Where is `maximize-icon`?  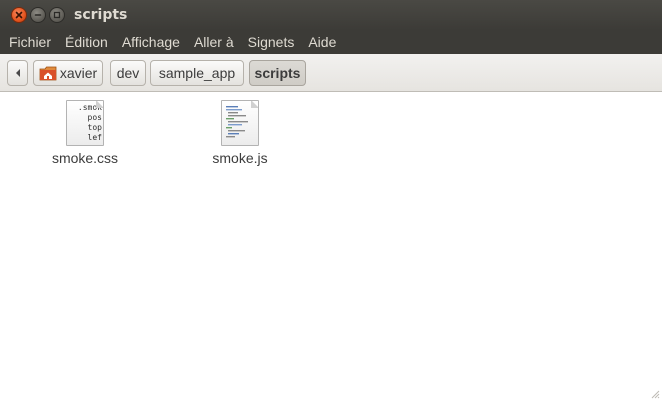
maximize-icon is located at coordinates (57, 15).